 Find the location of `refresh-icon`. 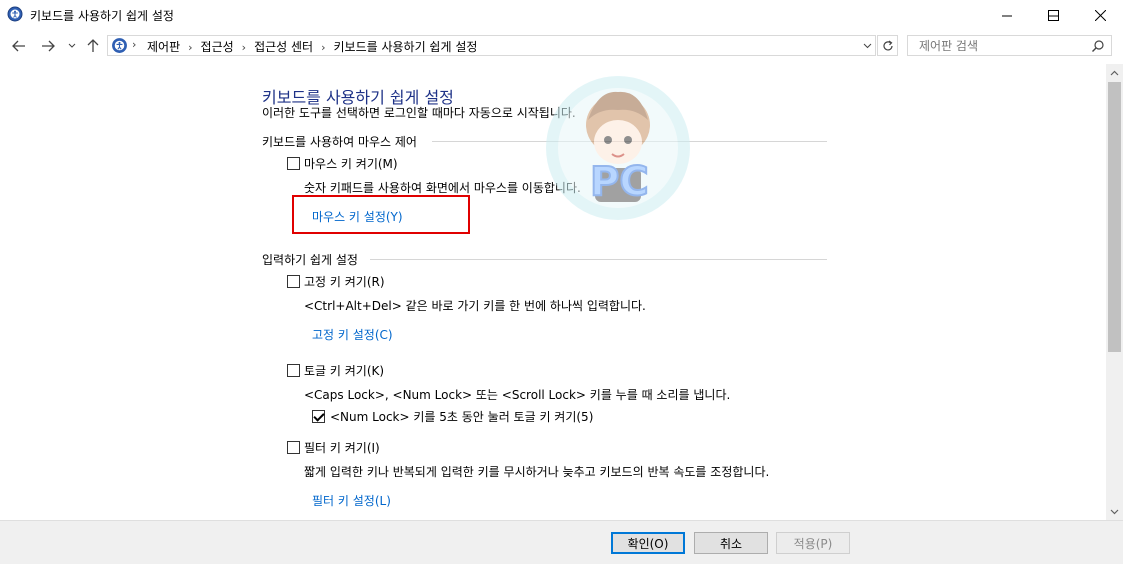

refresh-icon is located at coordinates (887, 45).